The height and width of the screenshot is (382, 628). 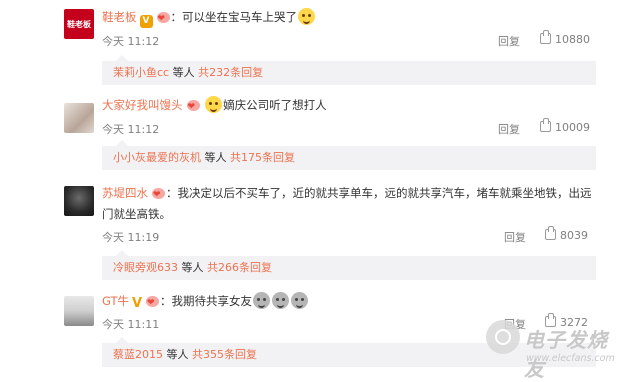 I want to click on watermark: 电子发烧友 www.elecfans.com, so click(x=556, y=350).